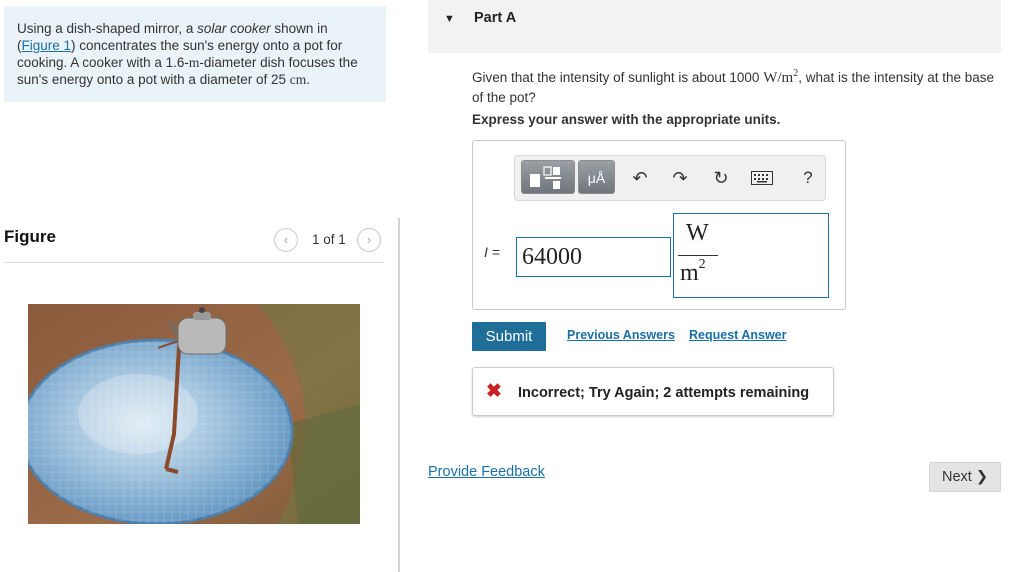  I want to click on solar-cooker-image, so click(194, 414).